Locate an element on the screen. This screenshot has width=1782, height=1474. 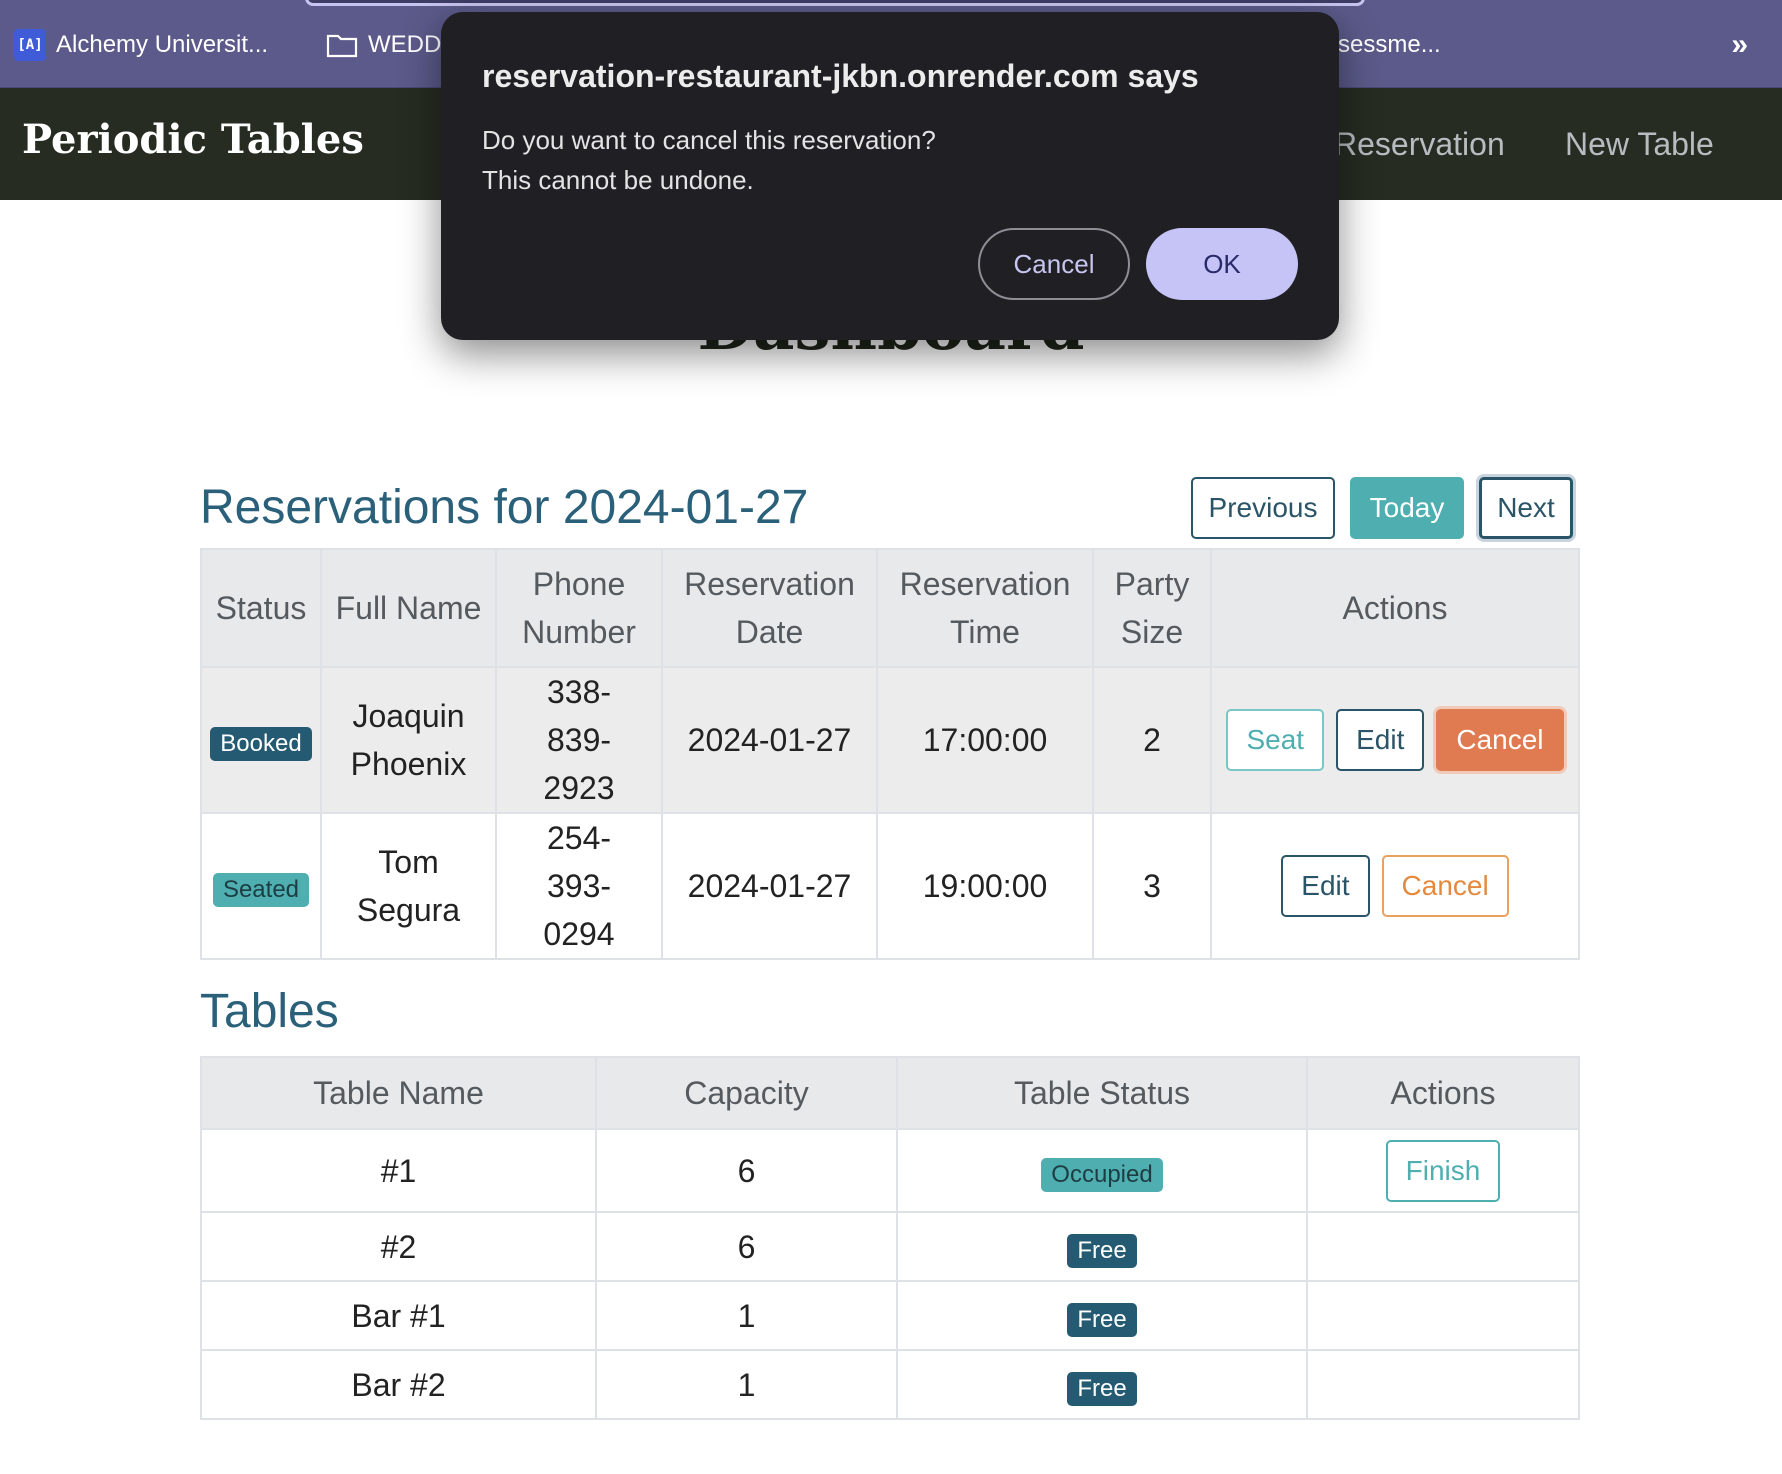
full-name: Joaquin Phoenix is located at coordinates (408, 740).